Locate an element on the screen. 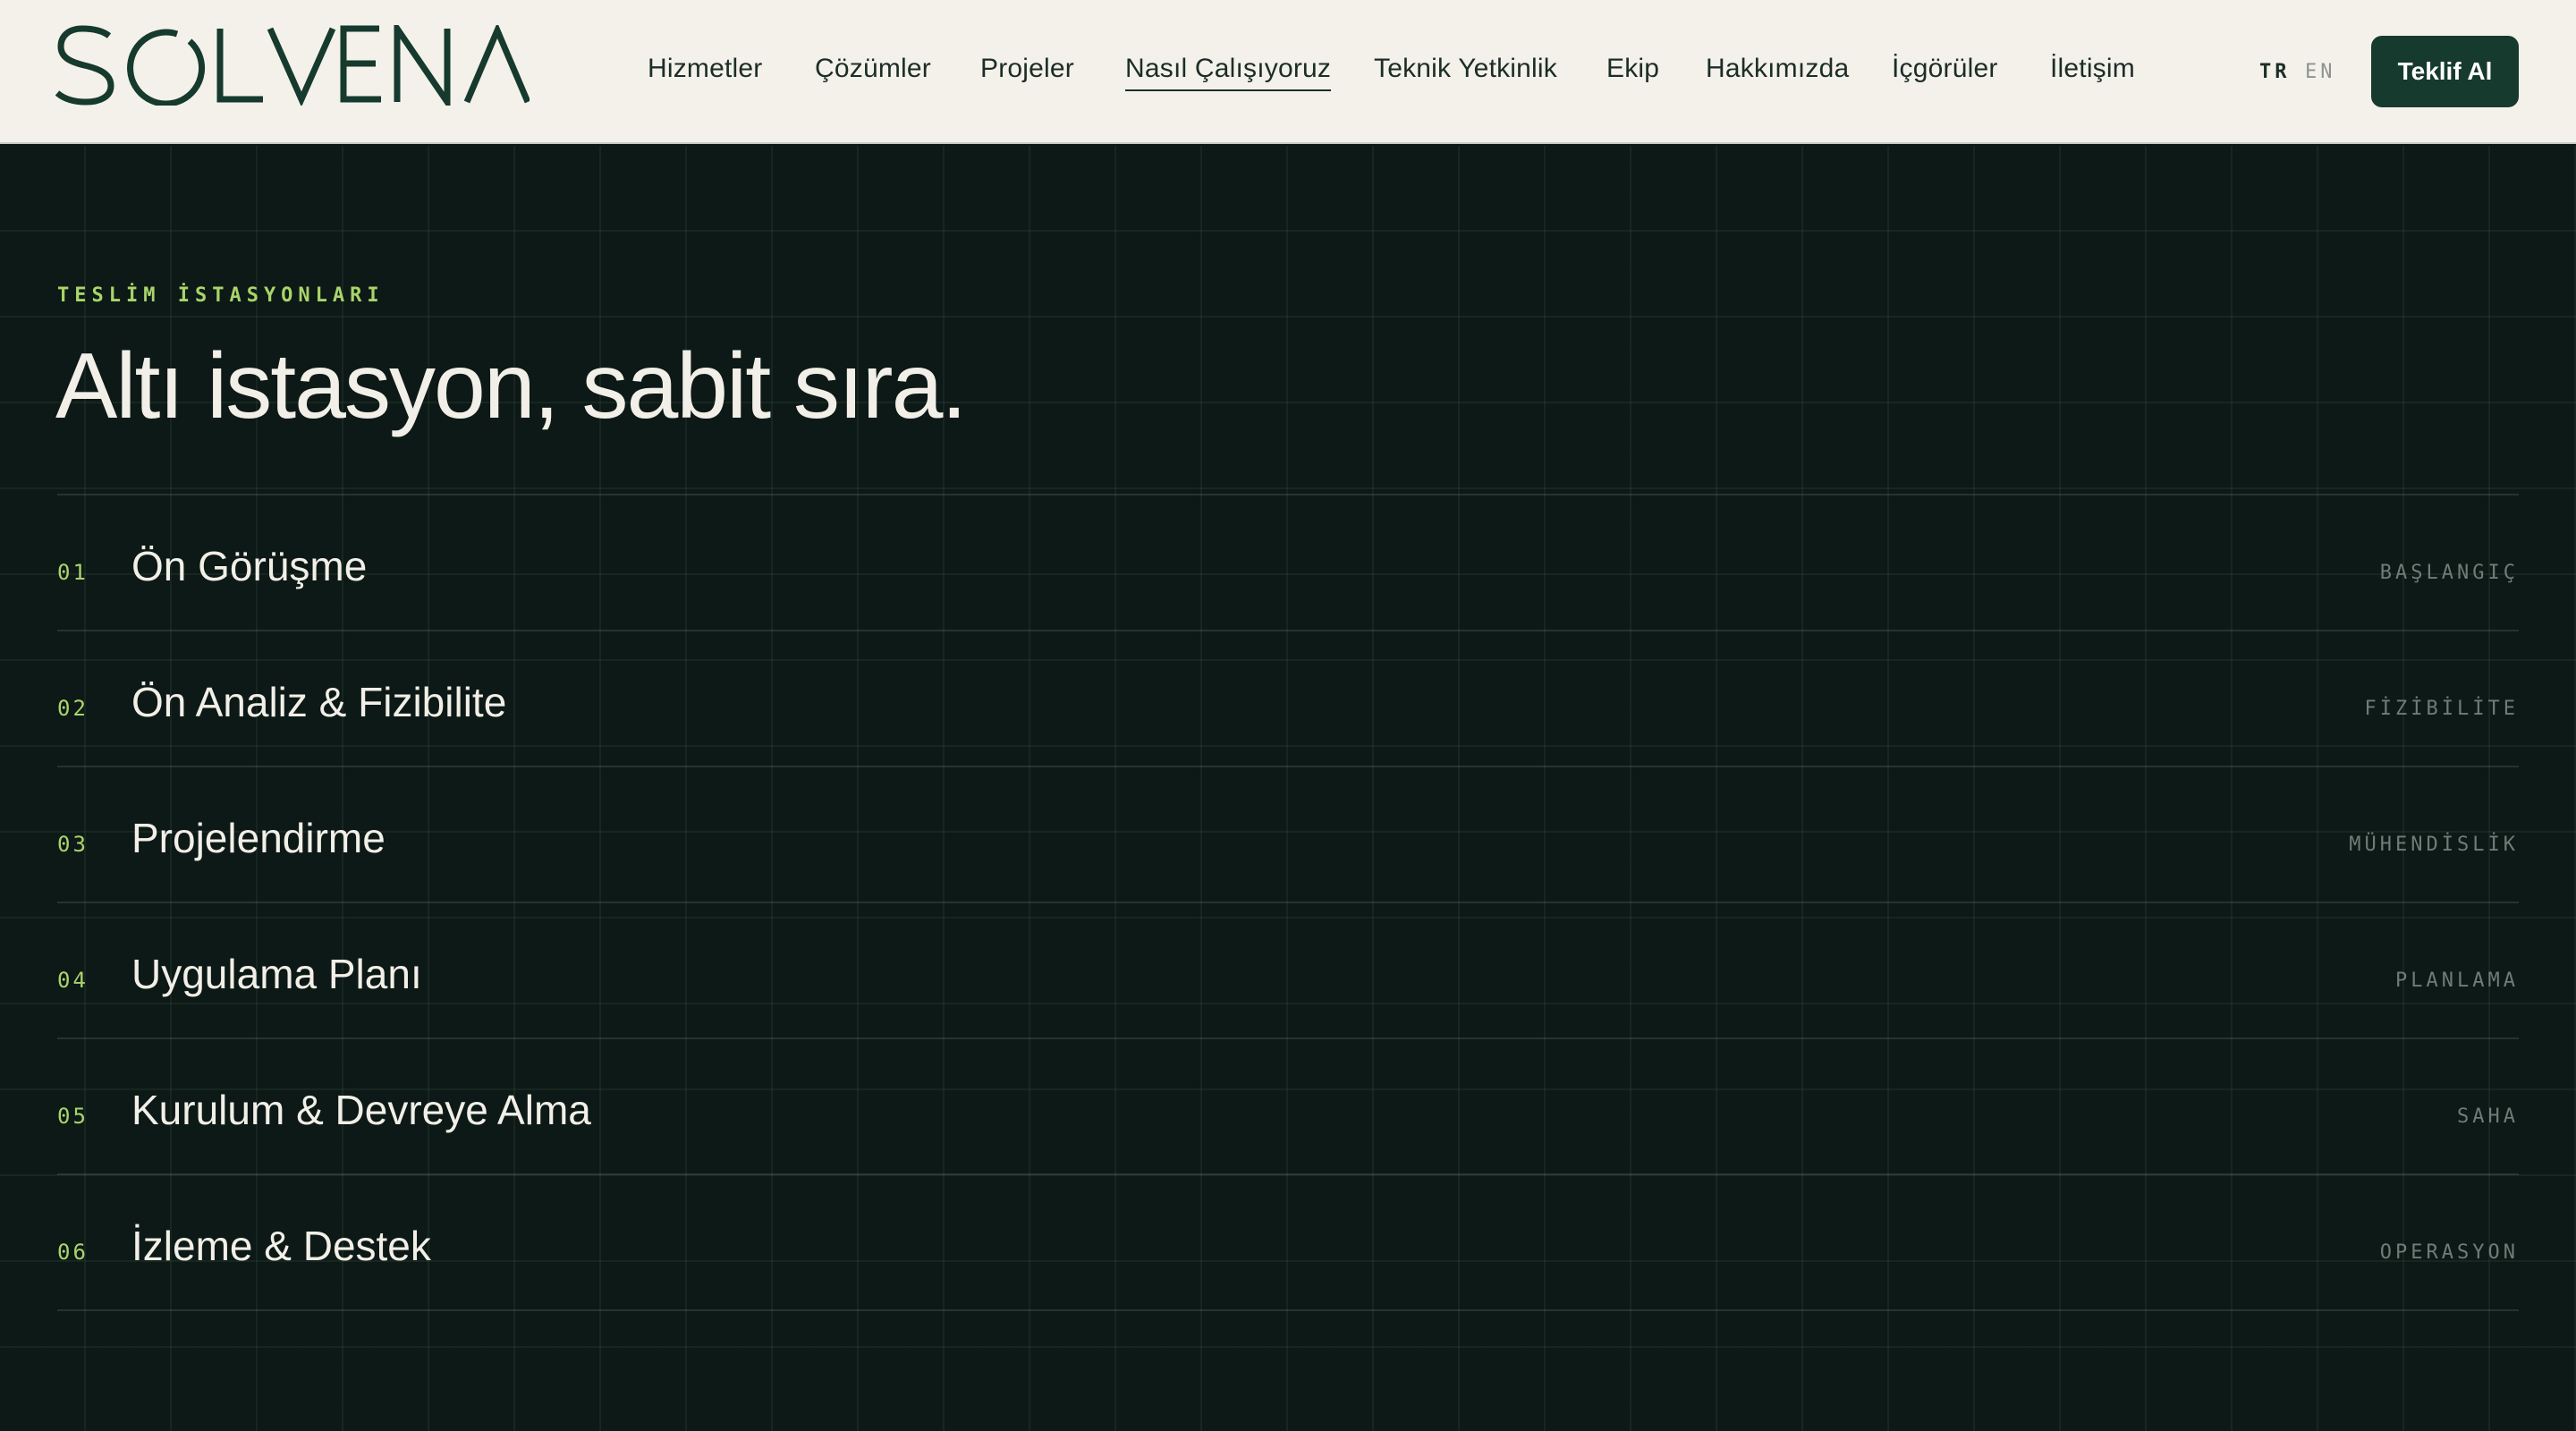 The width and height of the screenshot is (2576, 1431). nav-item-hizmetler: Hizmetler is located at coordinates (705, 69).